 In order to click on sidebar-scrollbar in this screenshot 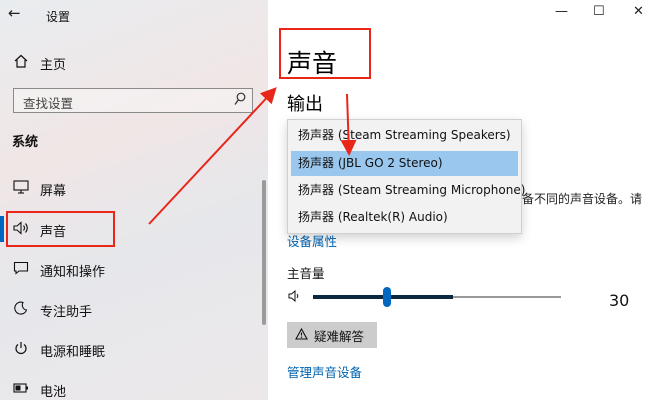, I will do `click(264, 252)`.